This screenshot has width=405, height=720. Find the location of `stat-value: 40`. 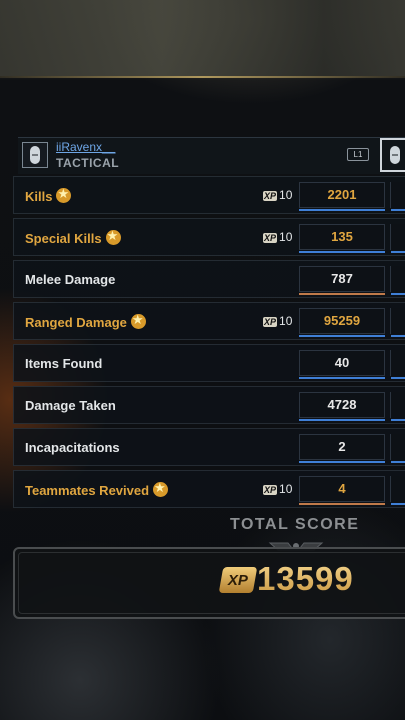

stat-value: 40 is located at coordinates (342, 363).